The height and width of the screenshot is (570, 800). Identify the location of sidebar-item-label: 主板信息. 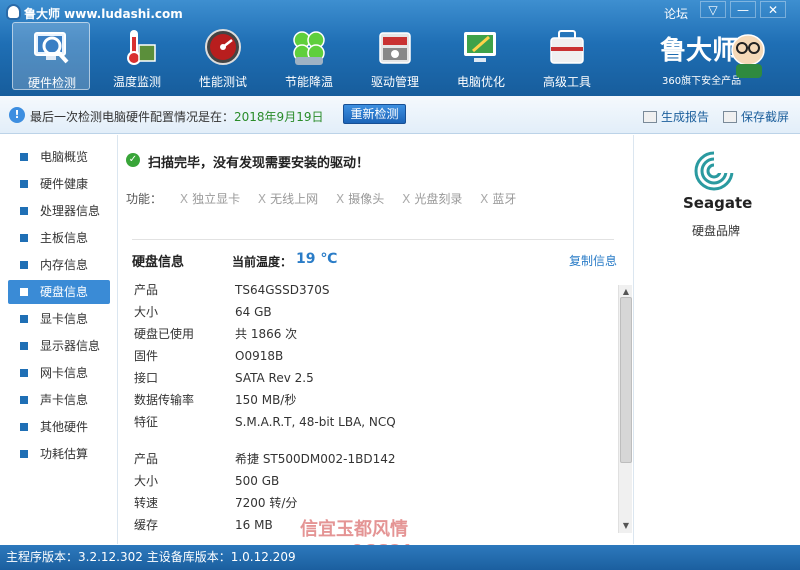
(64, 238).